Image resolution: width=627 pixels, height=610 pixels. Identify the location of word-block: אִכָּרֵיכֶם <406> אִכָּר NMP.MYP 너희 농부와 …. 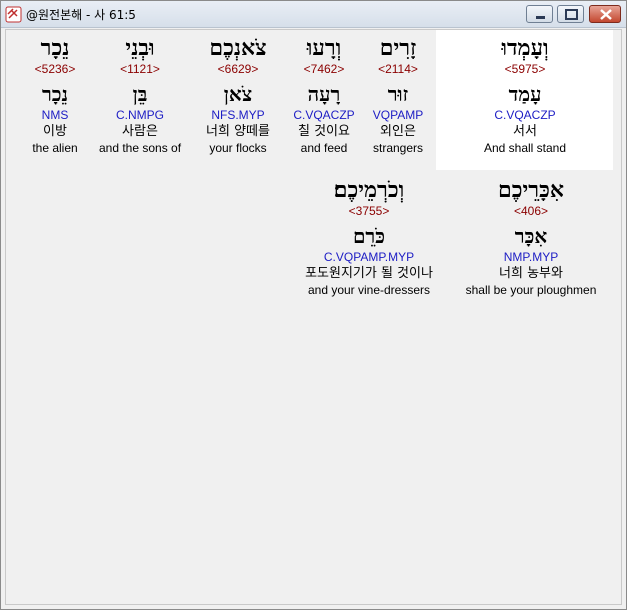
(531, 236).